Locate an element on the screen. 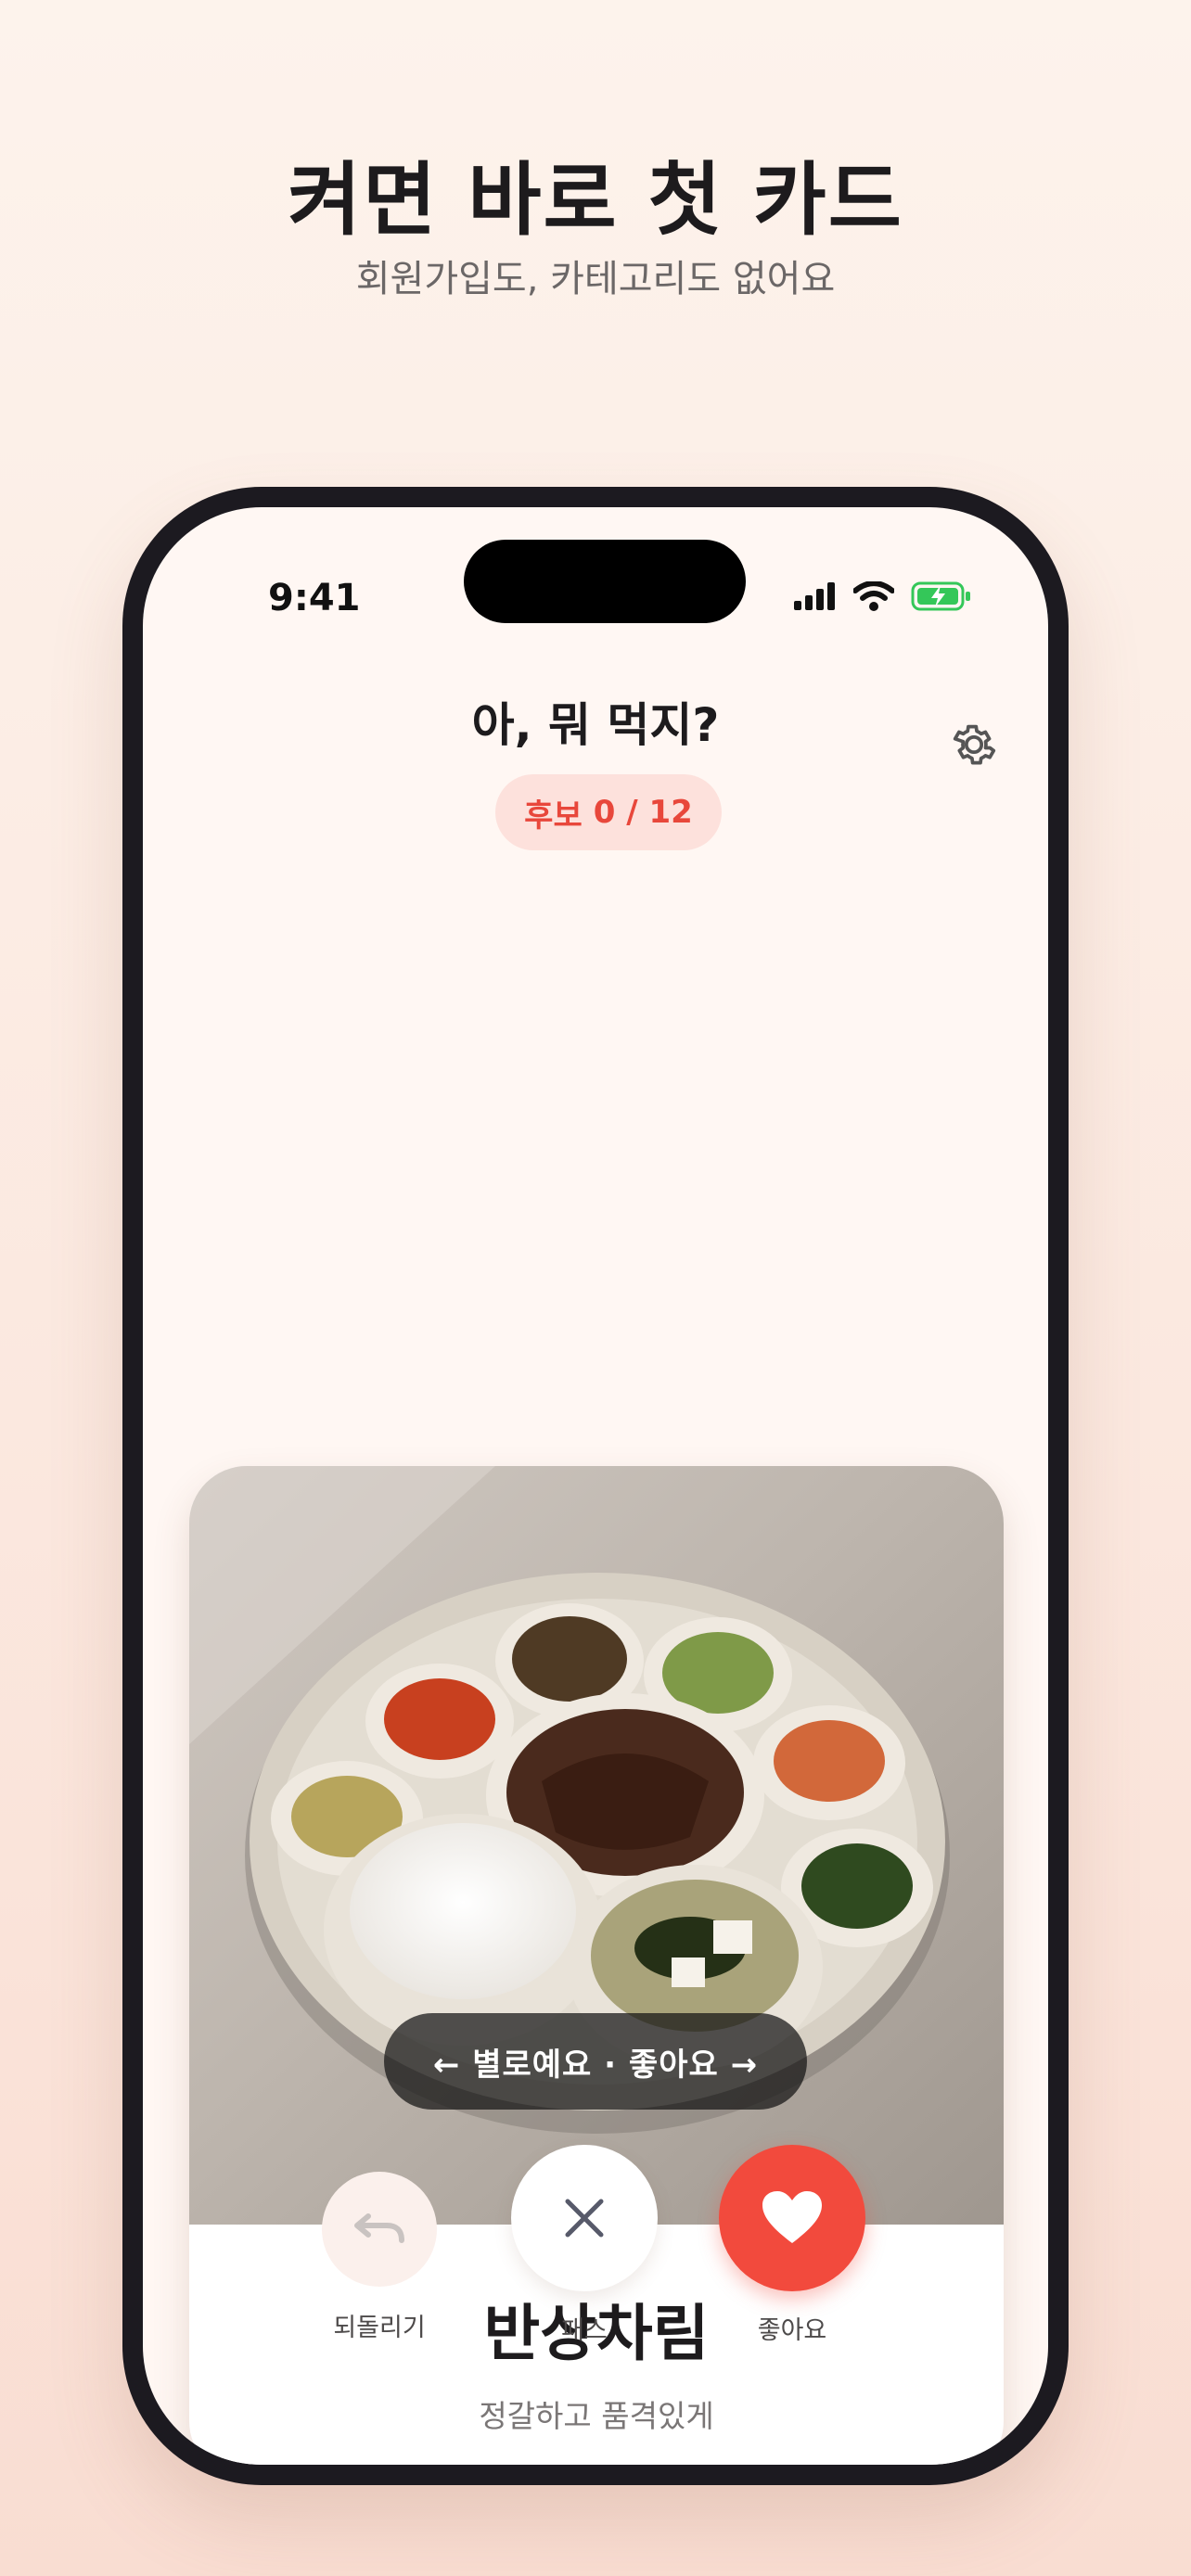 This screenshot has width=1191, height=2576. wifi-icon is located at coordinates (873, 598).